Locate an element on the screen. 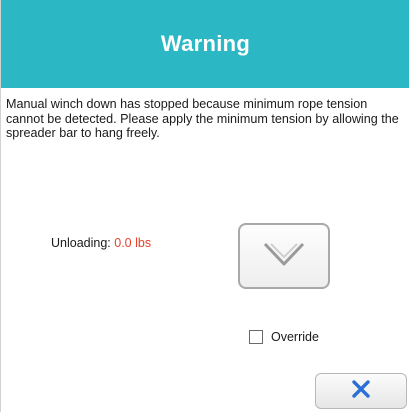  chevron-down-icon is located at coordinates (284, 256).